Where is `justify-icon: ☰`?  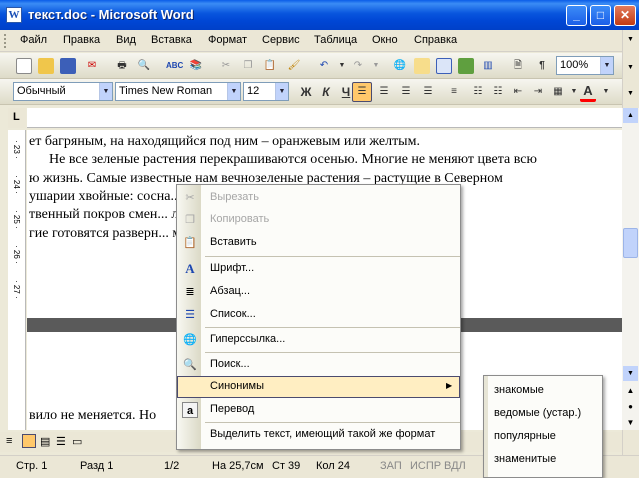
justify-icon: ☰ is located at coordinates (428, 92).